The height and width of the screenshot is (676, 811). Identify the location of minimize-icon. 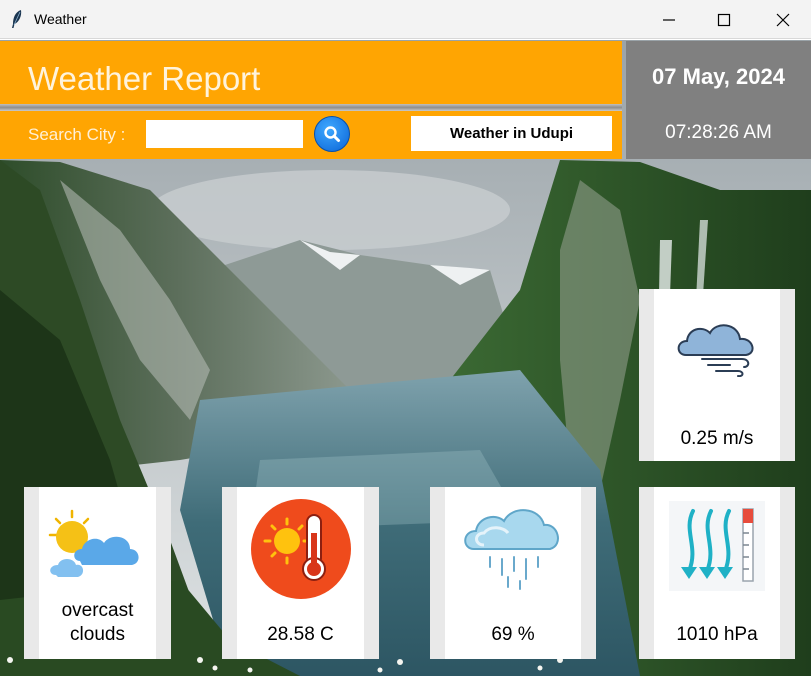
(669, 19).